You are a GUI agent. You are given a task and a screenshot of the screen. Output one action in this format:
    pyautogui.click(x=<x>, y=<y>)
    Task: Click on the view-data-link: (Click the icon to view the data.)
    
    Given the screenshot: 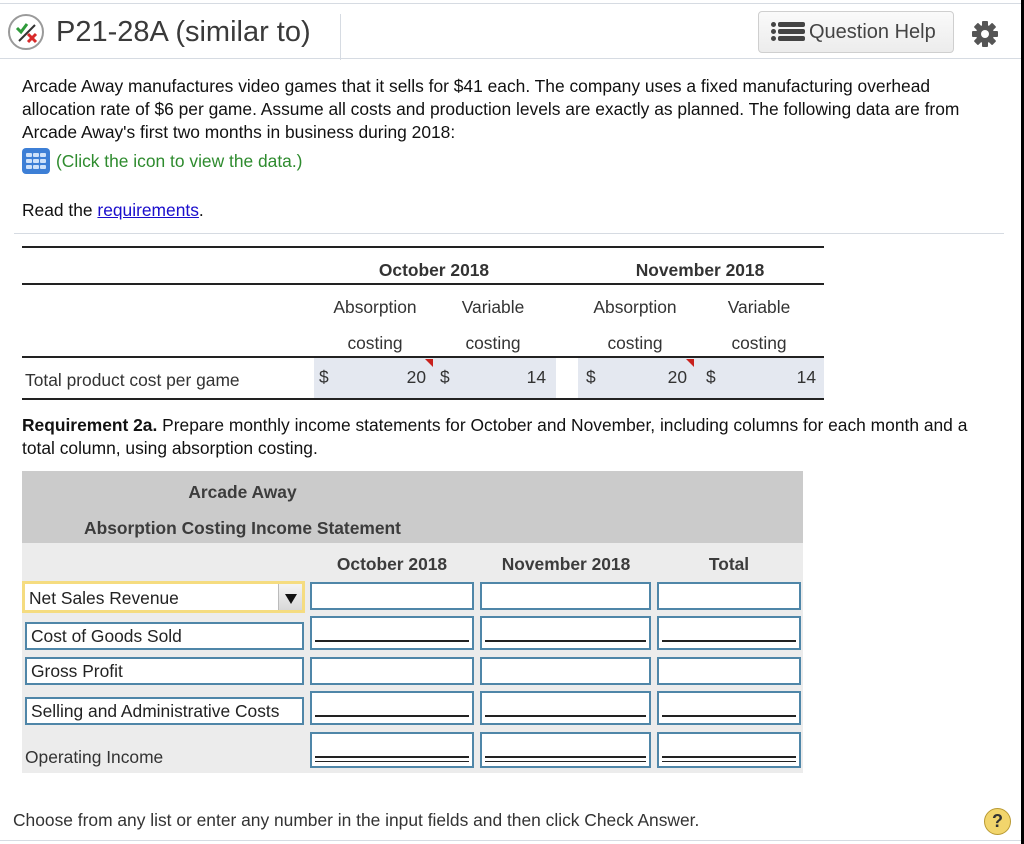 What is the action you would take?
    pyautogui.click(x=162, y=161)
    